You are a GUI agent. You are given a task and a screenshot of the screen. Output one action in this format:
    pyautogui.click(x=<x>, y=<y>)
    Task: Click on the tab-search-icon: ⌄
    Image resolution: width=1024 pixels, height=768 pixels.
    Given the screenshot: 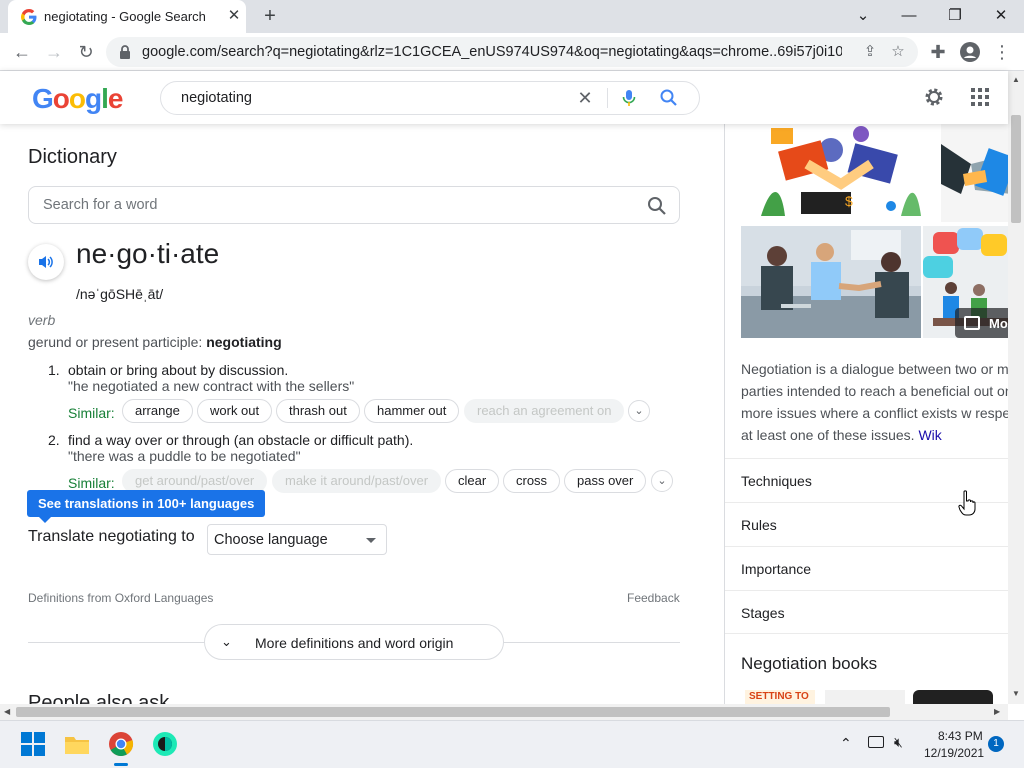 What is the action you would take?
    pyautogui.click(x=863, y=16)
    